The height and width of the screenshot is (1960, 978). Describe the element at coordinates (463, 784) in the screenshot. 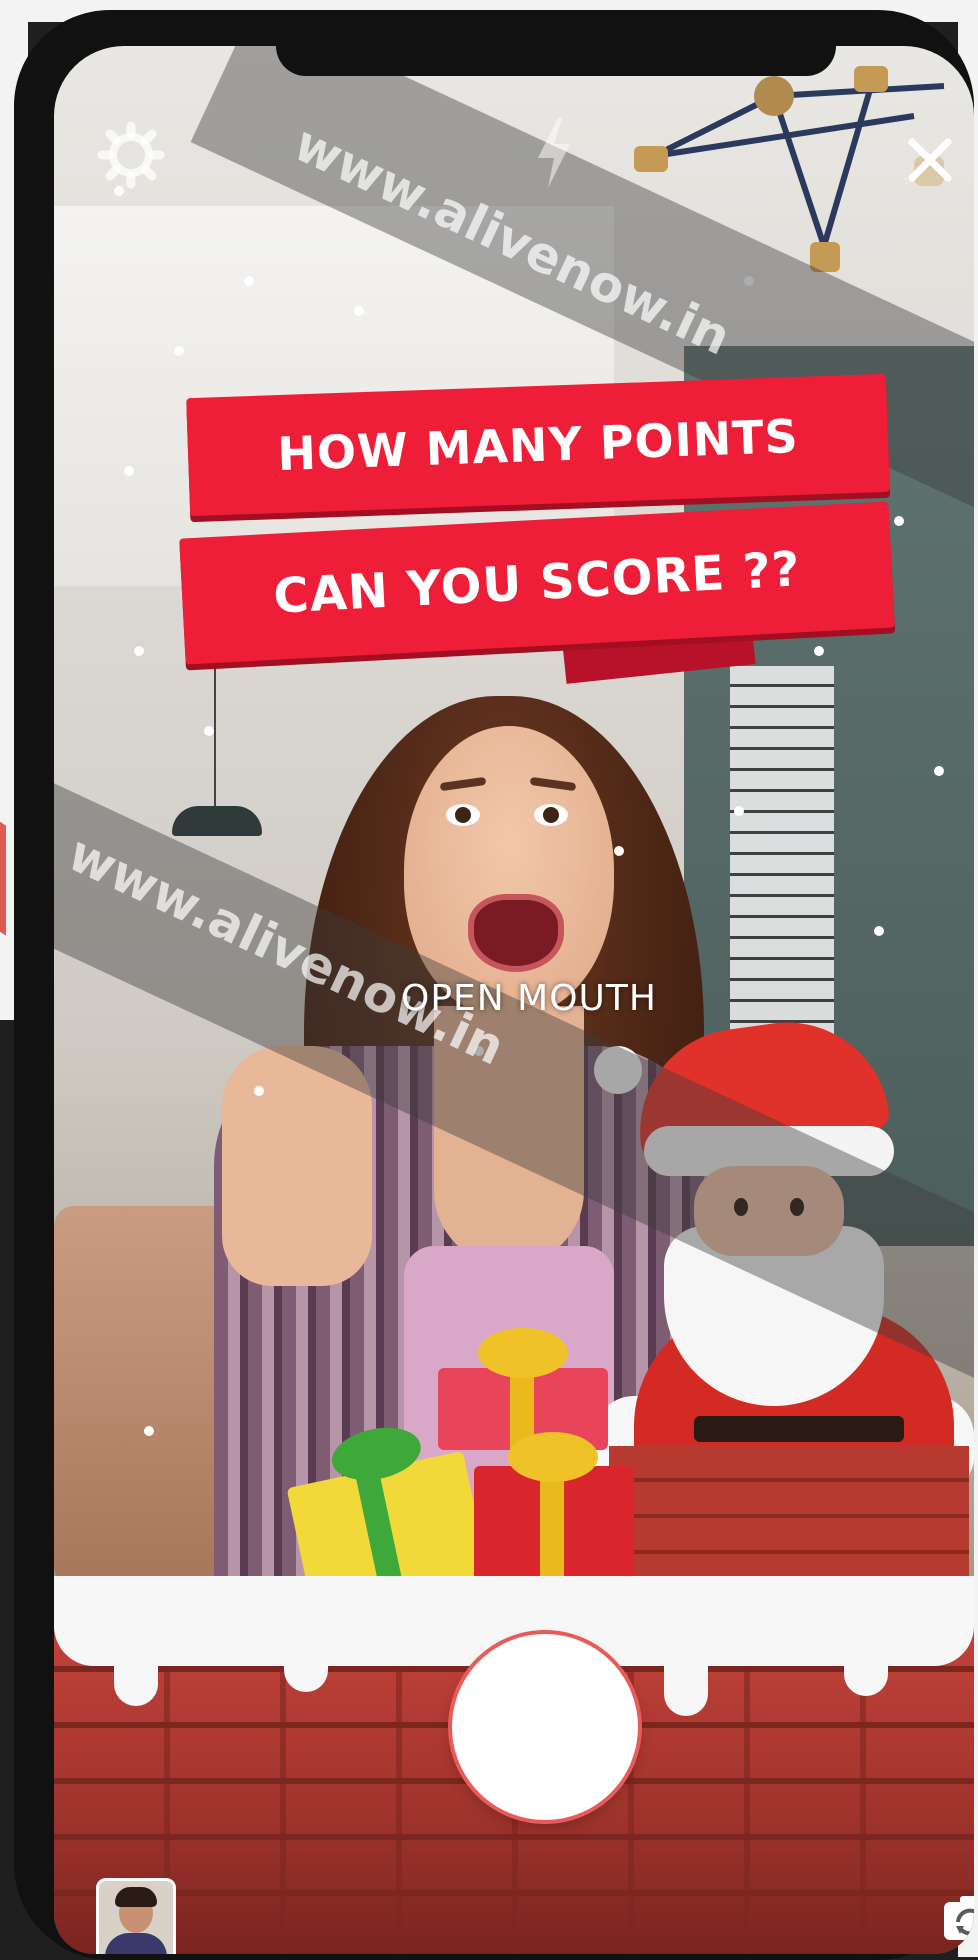

I see `eyebrow-left` at that location.